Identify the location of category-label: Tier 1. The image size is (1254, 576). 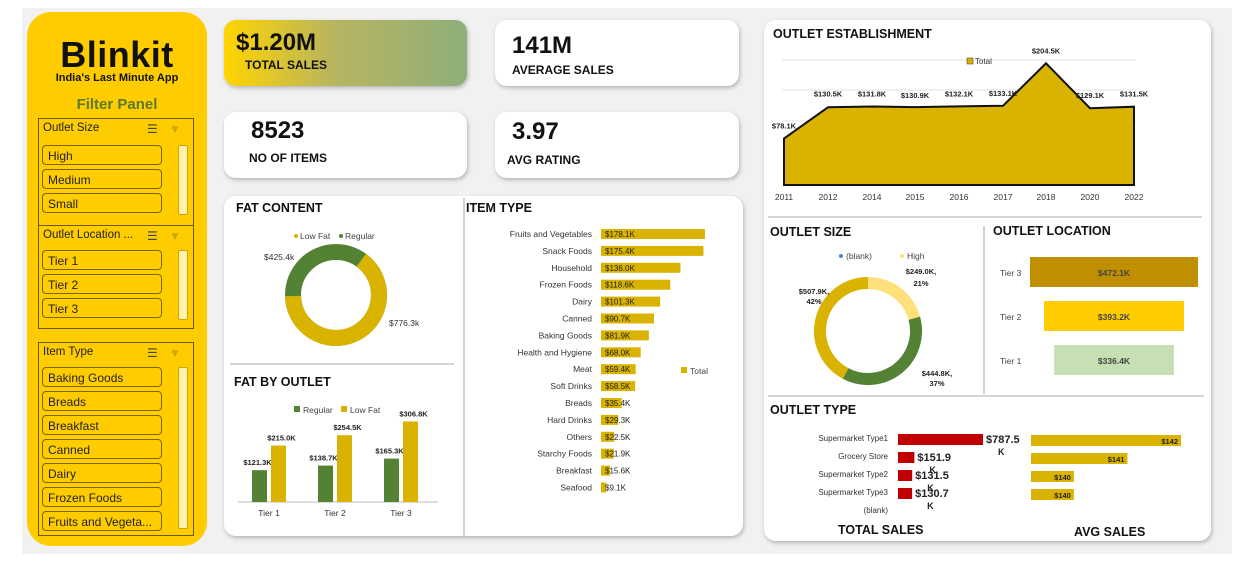
(1011, 361).